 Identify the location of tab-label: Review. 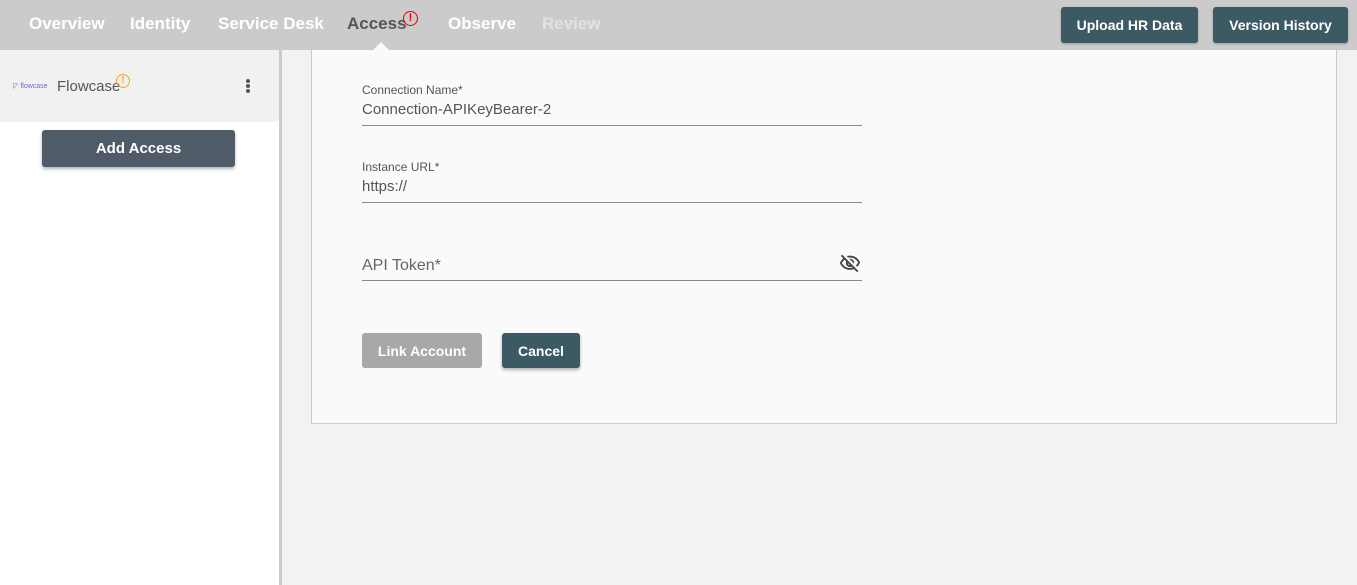
(571, 23).